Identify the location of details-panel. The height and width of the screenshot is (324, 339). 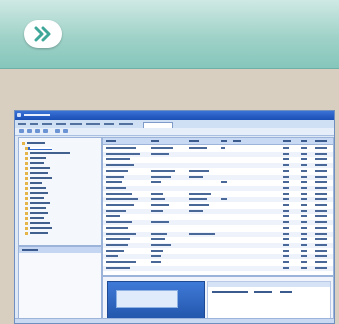
(269, 300).